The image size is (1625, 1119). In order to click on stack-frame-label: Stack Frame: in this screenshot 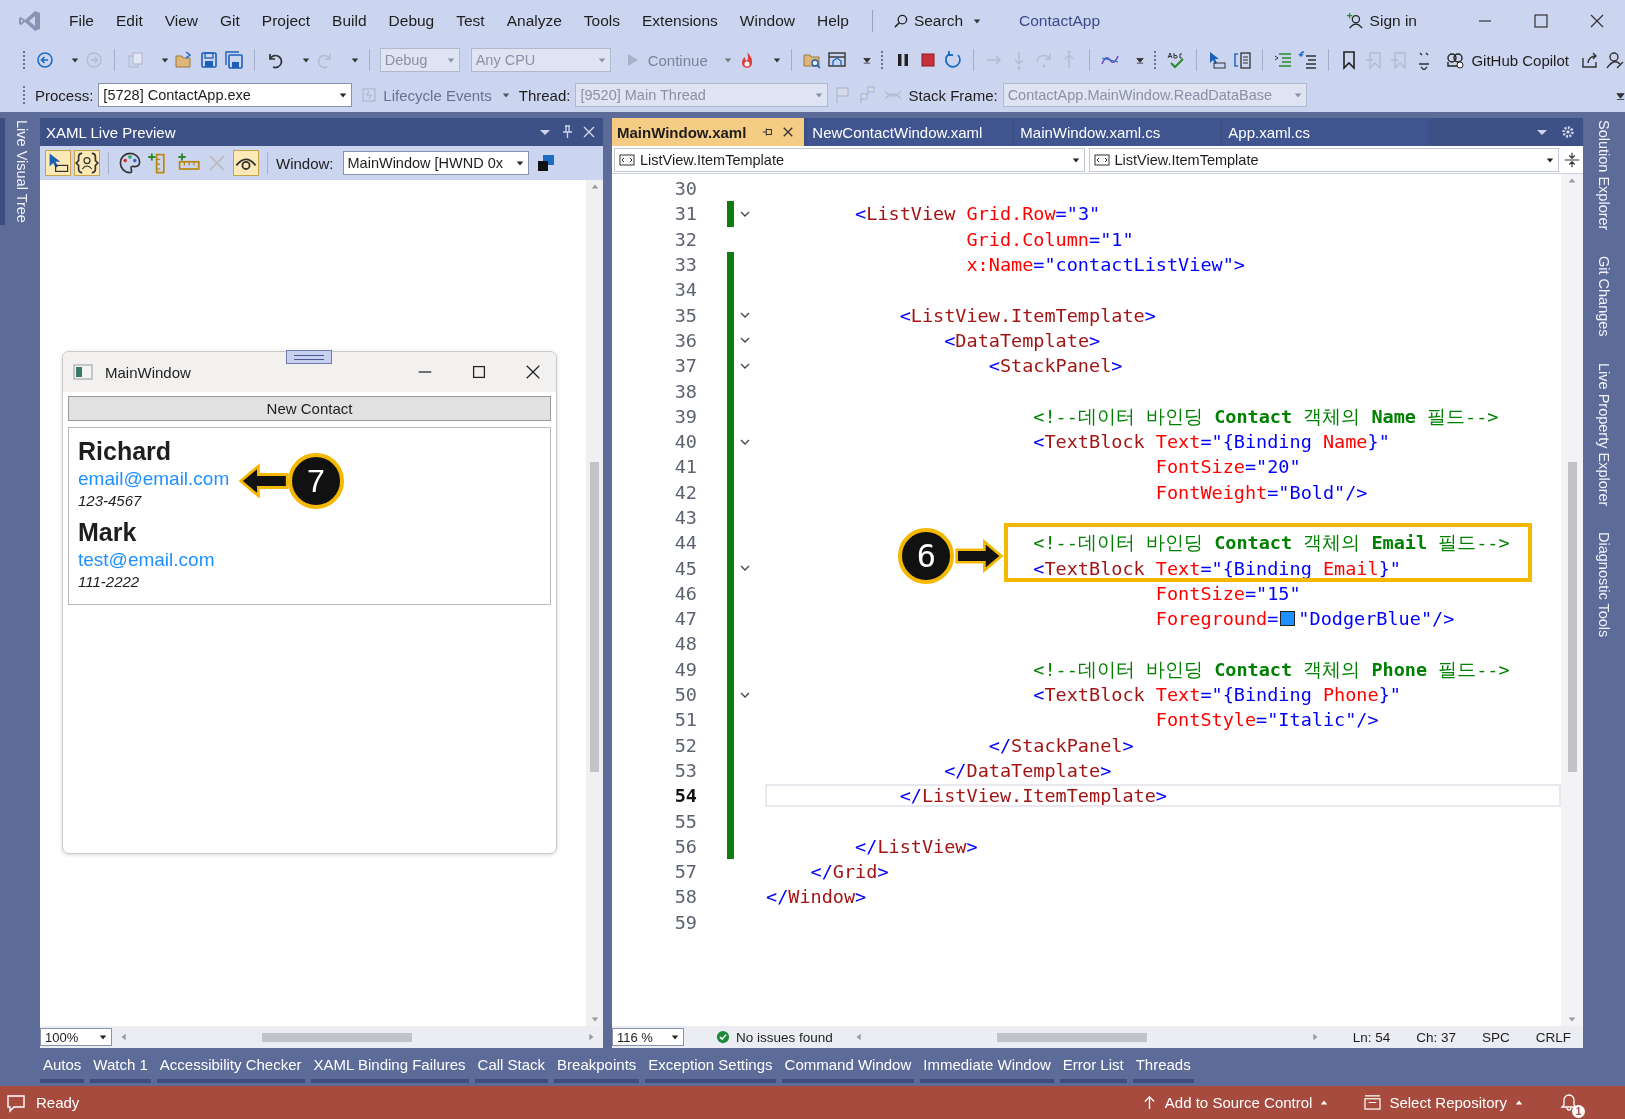, I will do `click(953, 95)`.